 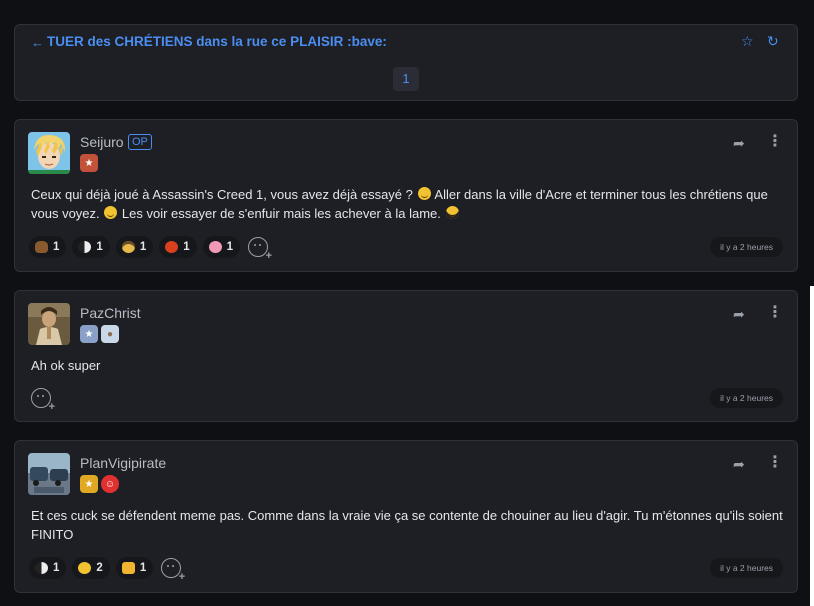 What do you see at coordinates (140, 142) in the screenshot?
I see `op-badge: OP` at bounding box center [140, 142].